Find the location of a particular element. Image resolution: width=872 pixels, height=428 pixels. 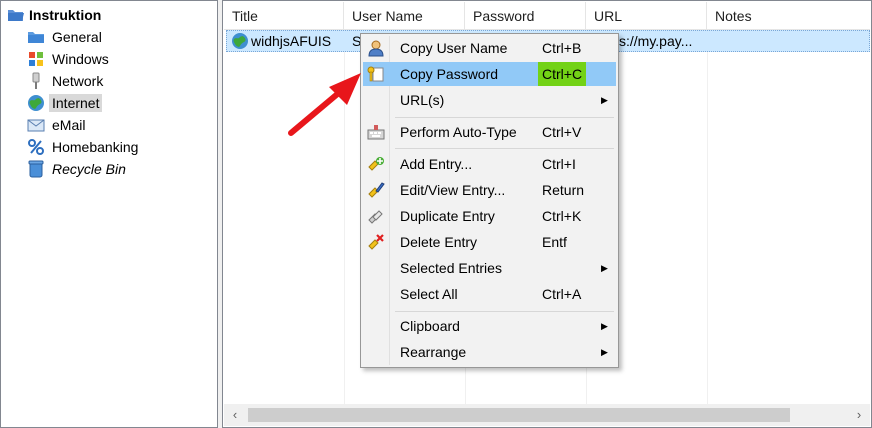

tree-root-instruktion: Instruktion is located at coordinates (54, 15).